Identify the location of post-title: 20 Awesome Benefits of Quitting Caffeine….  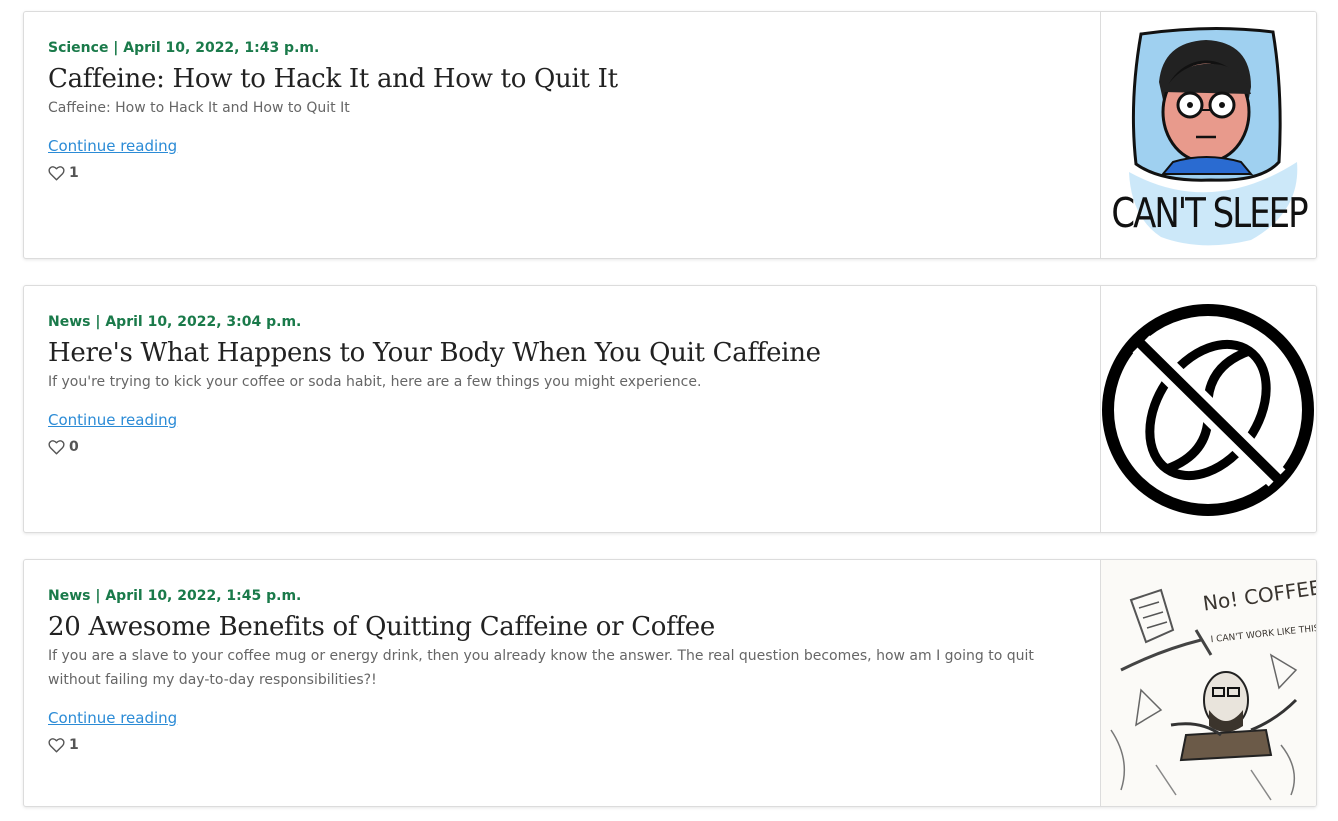
(563, 627).